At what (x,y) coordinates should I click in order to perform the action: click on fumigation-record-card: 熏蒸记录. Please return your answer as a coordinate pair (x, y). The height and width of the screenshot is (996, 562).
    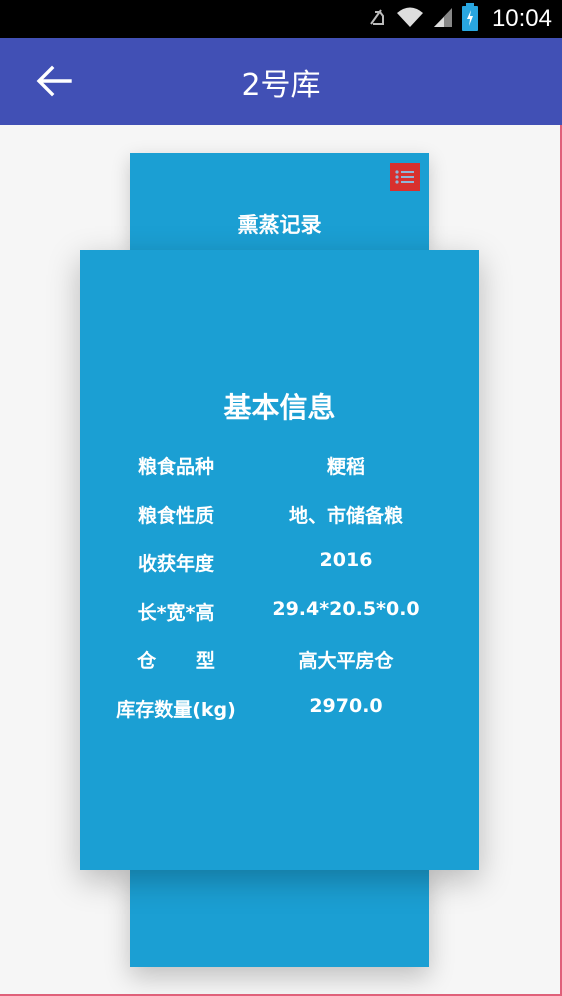
    Looking at the image, I should click on (279, 203).